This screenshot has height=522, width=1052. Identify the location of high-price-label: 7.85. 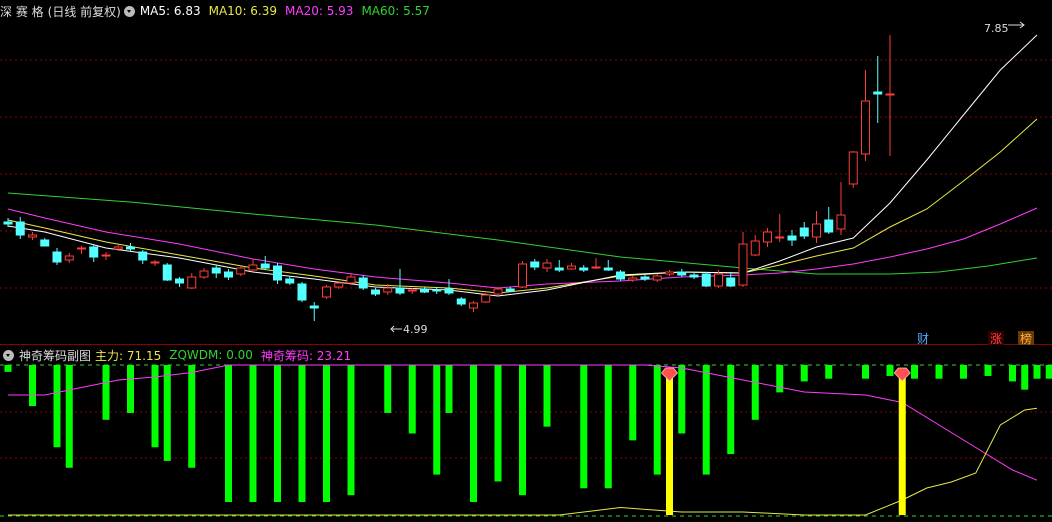
(996, 28).